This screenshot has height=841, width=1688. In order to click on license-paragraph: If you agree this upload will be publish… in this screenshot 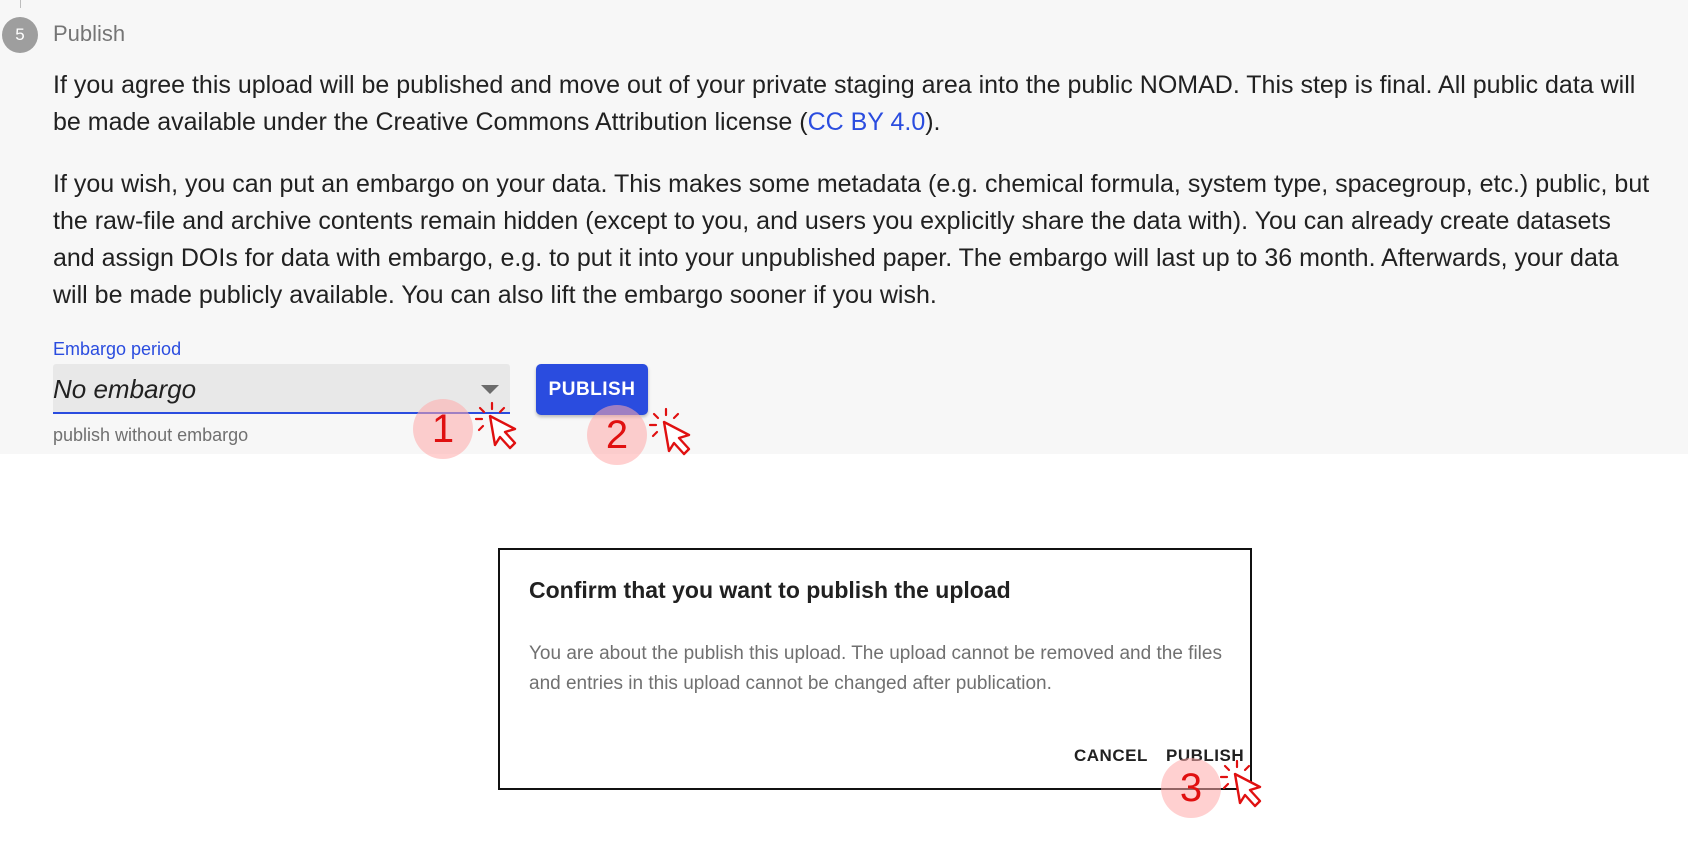, I will do `click(853, 104)`.